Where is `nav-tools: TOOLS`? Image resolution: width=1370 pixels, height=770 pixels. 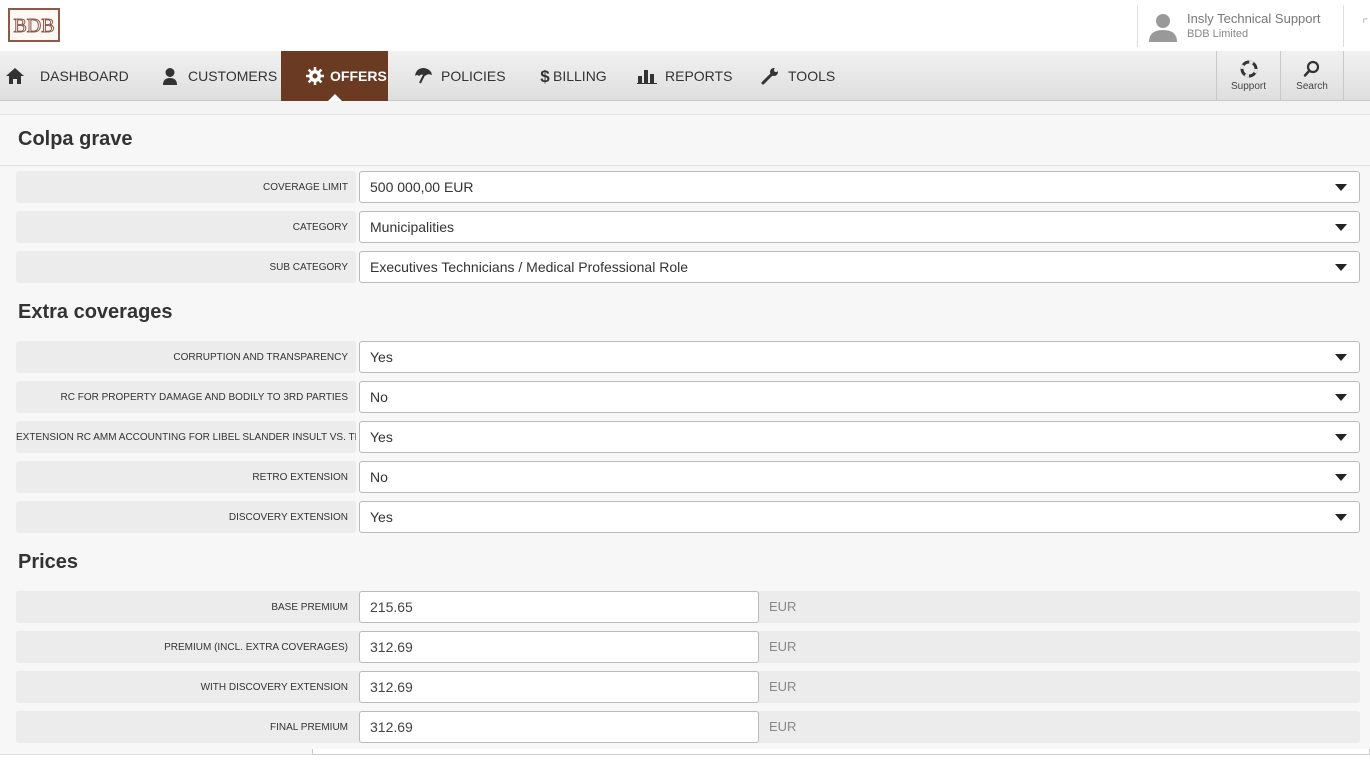 nav-tools: TOOLS is located at coordinates (797, 76).